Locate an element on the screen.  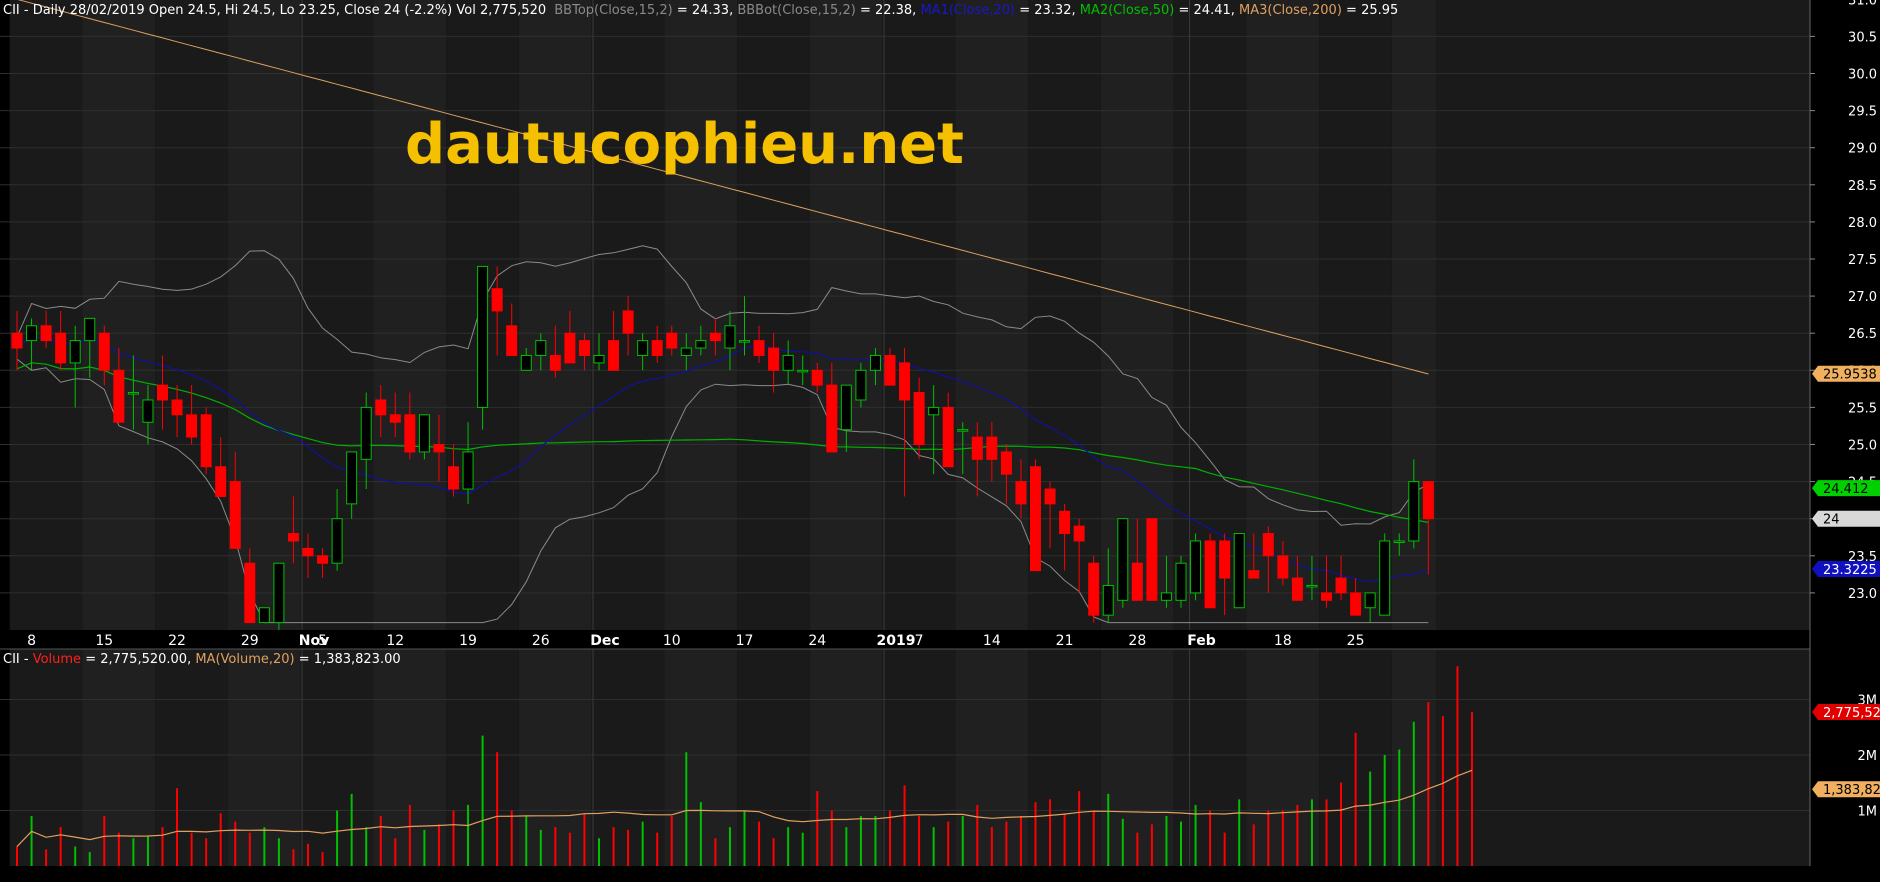
close-badge: 24 is located at coordinates (1846, 519).